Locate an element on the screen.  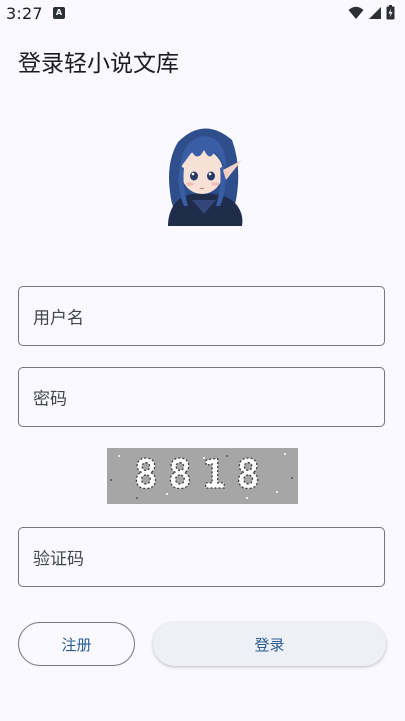
page-title: 登录轻小说文库 is located at coordinates (98, 64).